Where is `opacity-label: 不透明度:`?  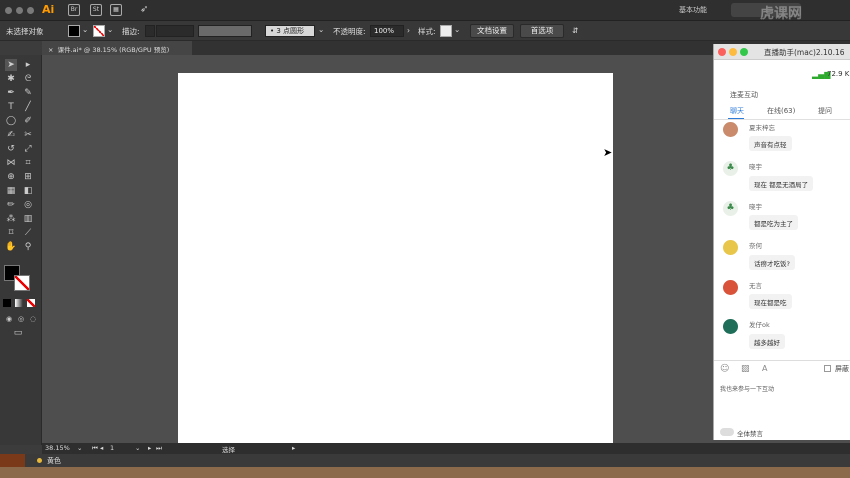
opacity-label: 不透明度: is located at coordinates (349, 31).